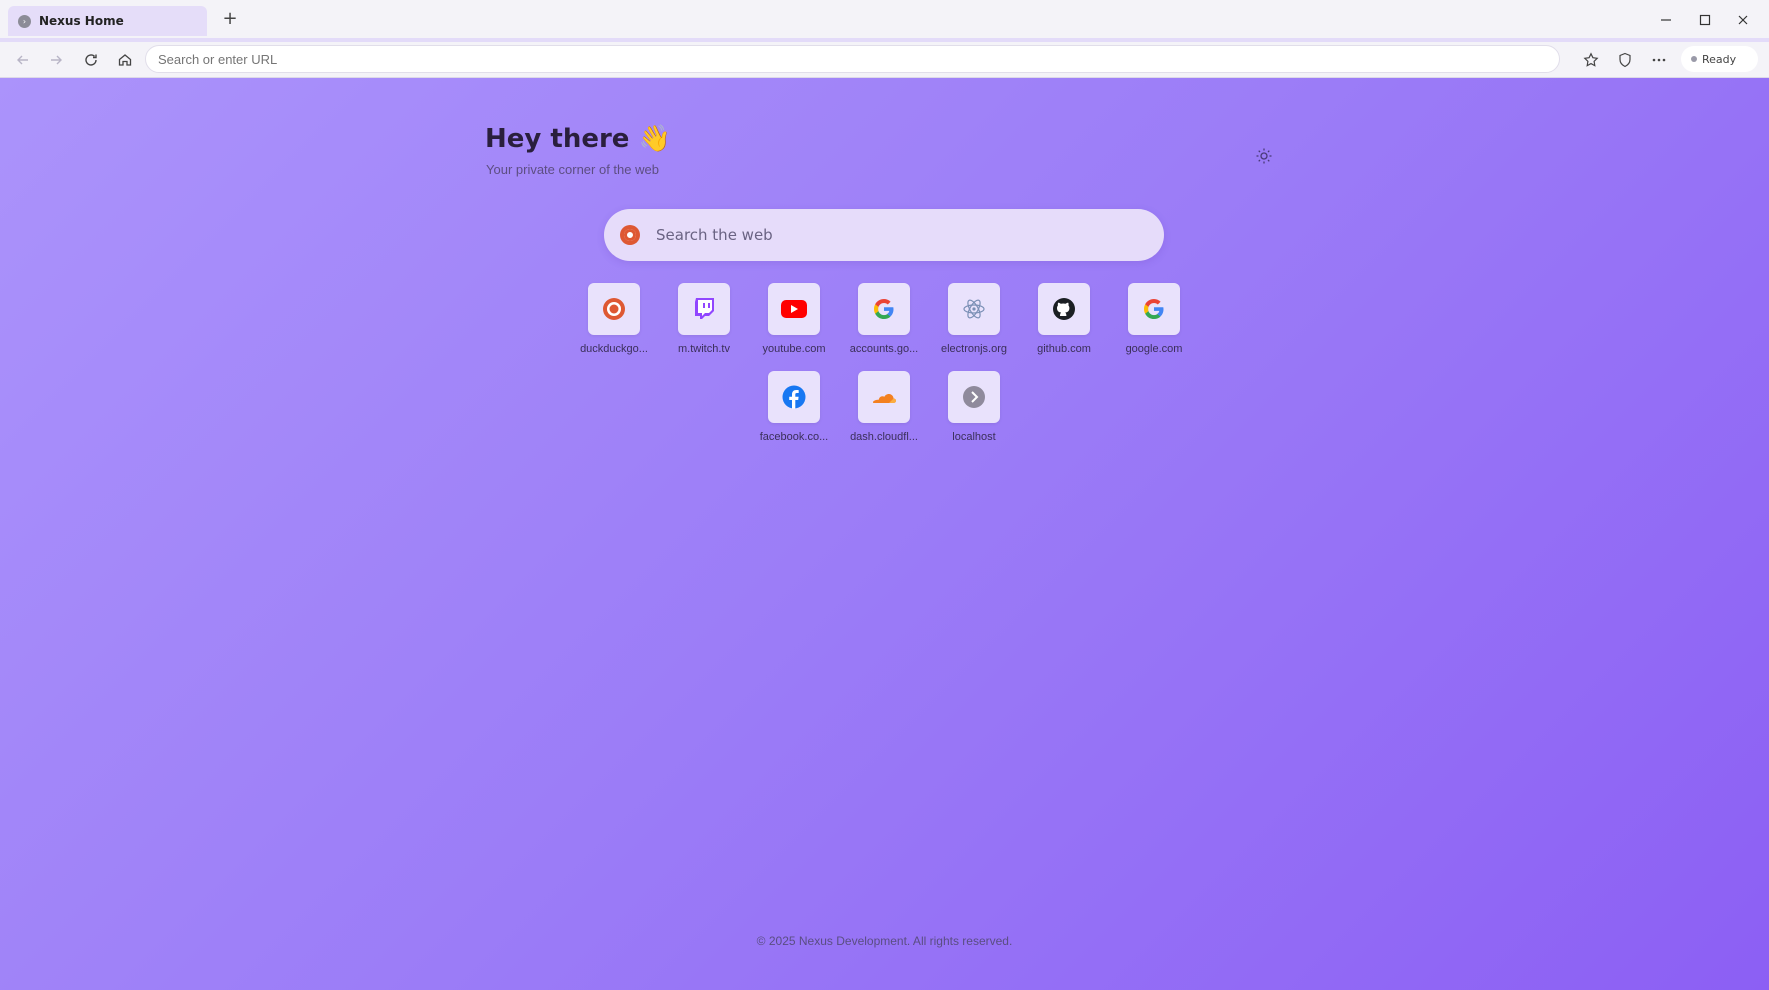 The height and width of the screenshot is (990, 1769). I want to click on shortcut-label: github.com, so click(1064, 349).